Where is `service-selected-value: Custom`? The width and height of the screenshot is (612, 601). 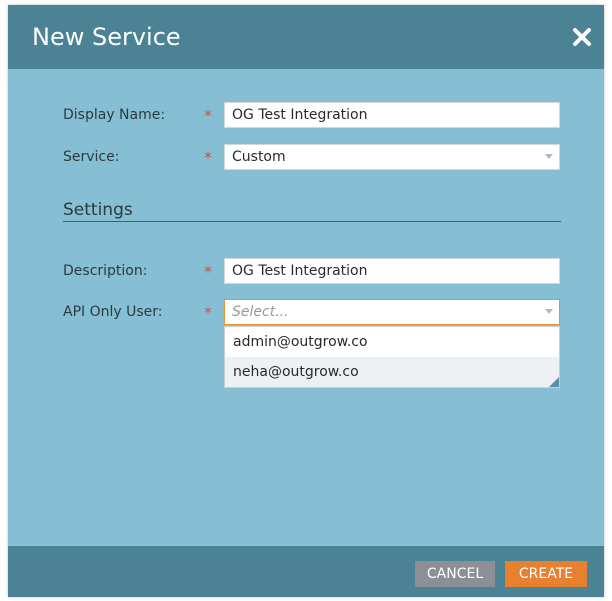
service-selected-value: Custom is located at coordinates (259, 157).